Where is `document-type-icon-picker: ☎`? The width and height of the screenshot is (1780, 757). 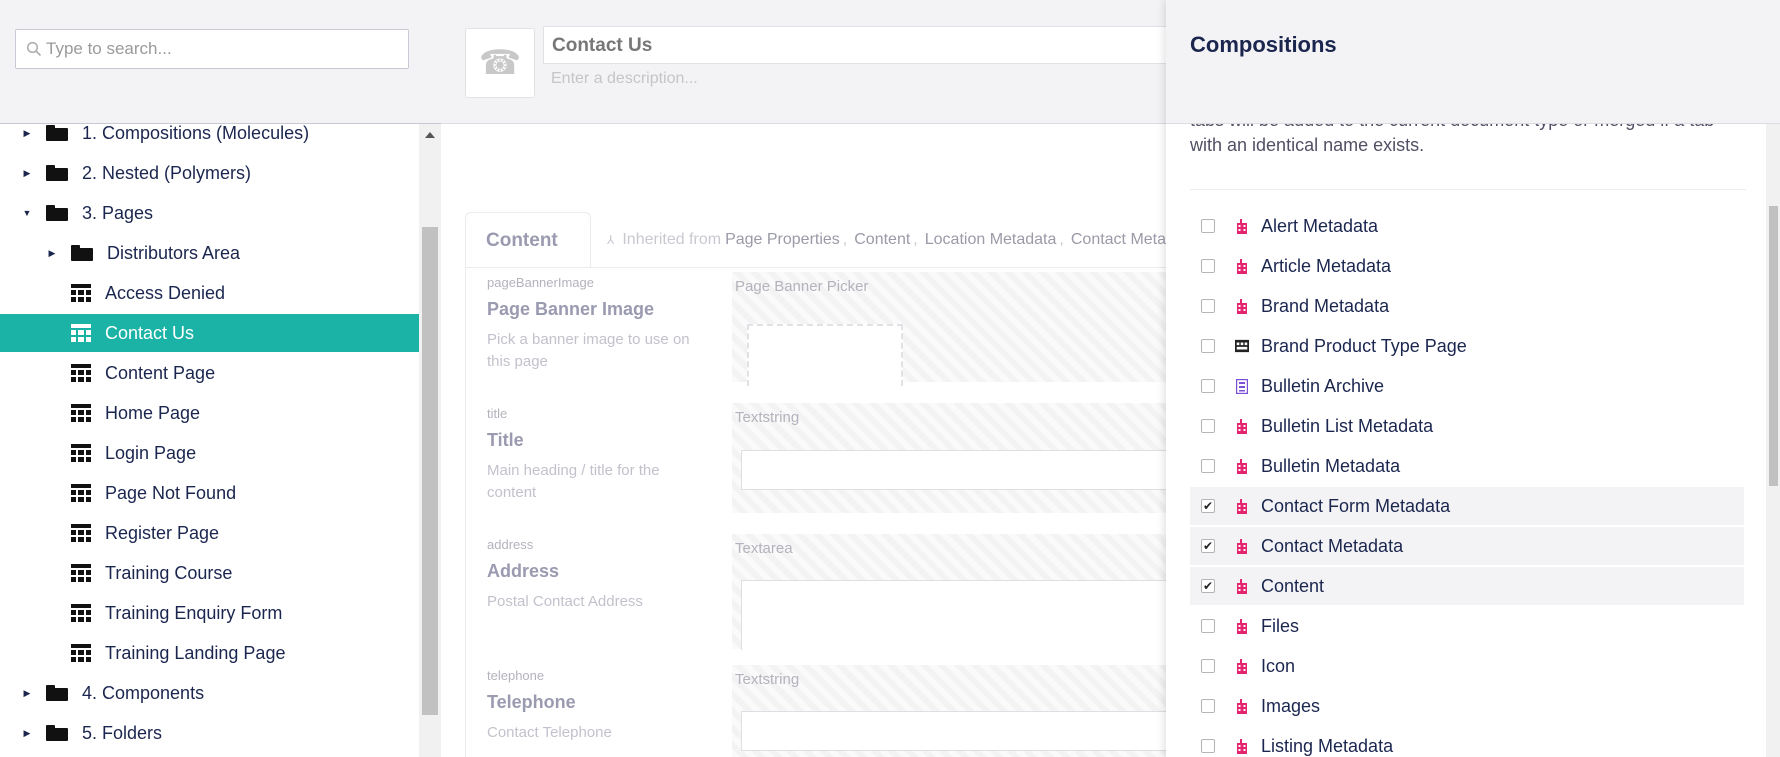 document-type-icon-picker: ☎ is located at coordinates (500, 63).